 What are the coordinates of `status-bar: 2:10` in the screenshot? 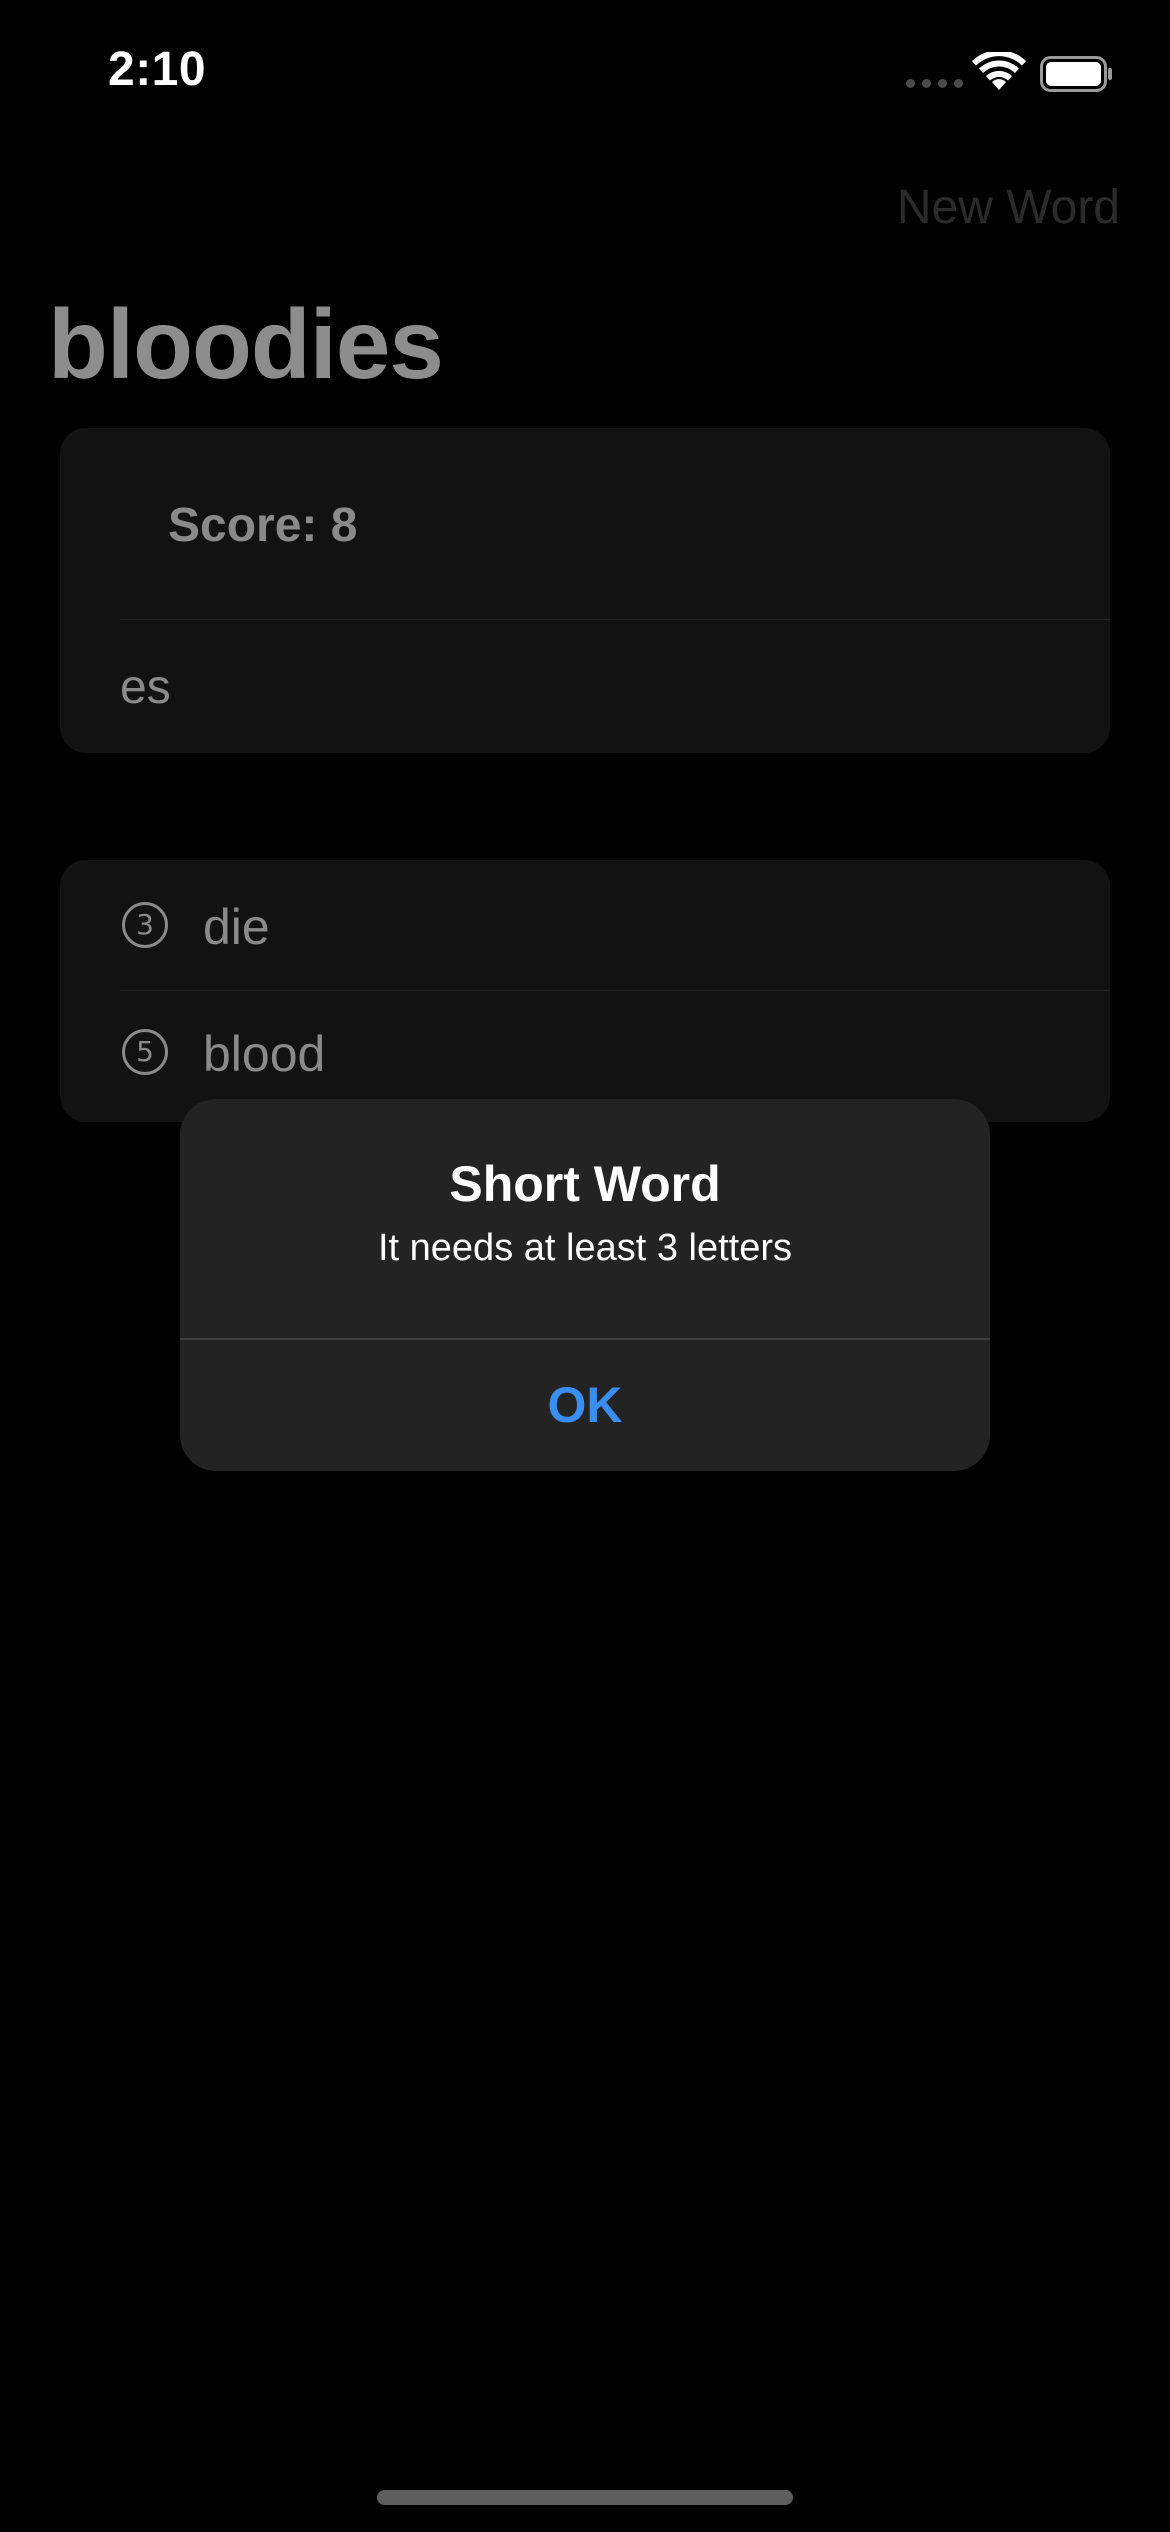 It's located at (585, 70).